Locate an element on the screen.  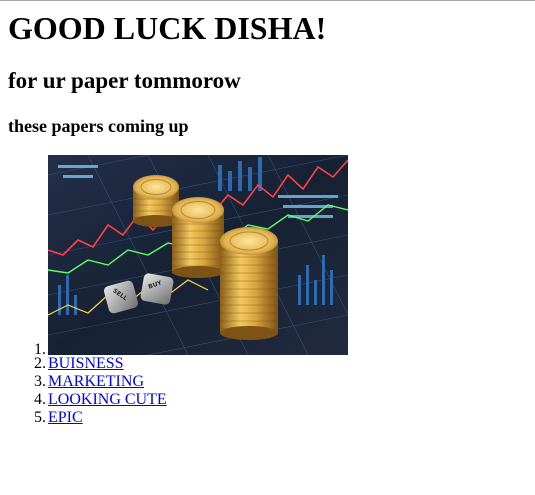
marketing-link: MARKETING is located at coordinates (96, 381).